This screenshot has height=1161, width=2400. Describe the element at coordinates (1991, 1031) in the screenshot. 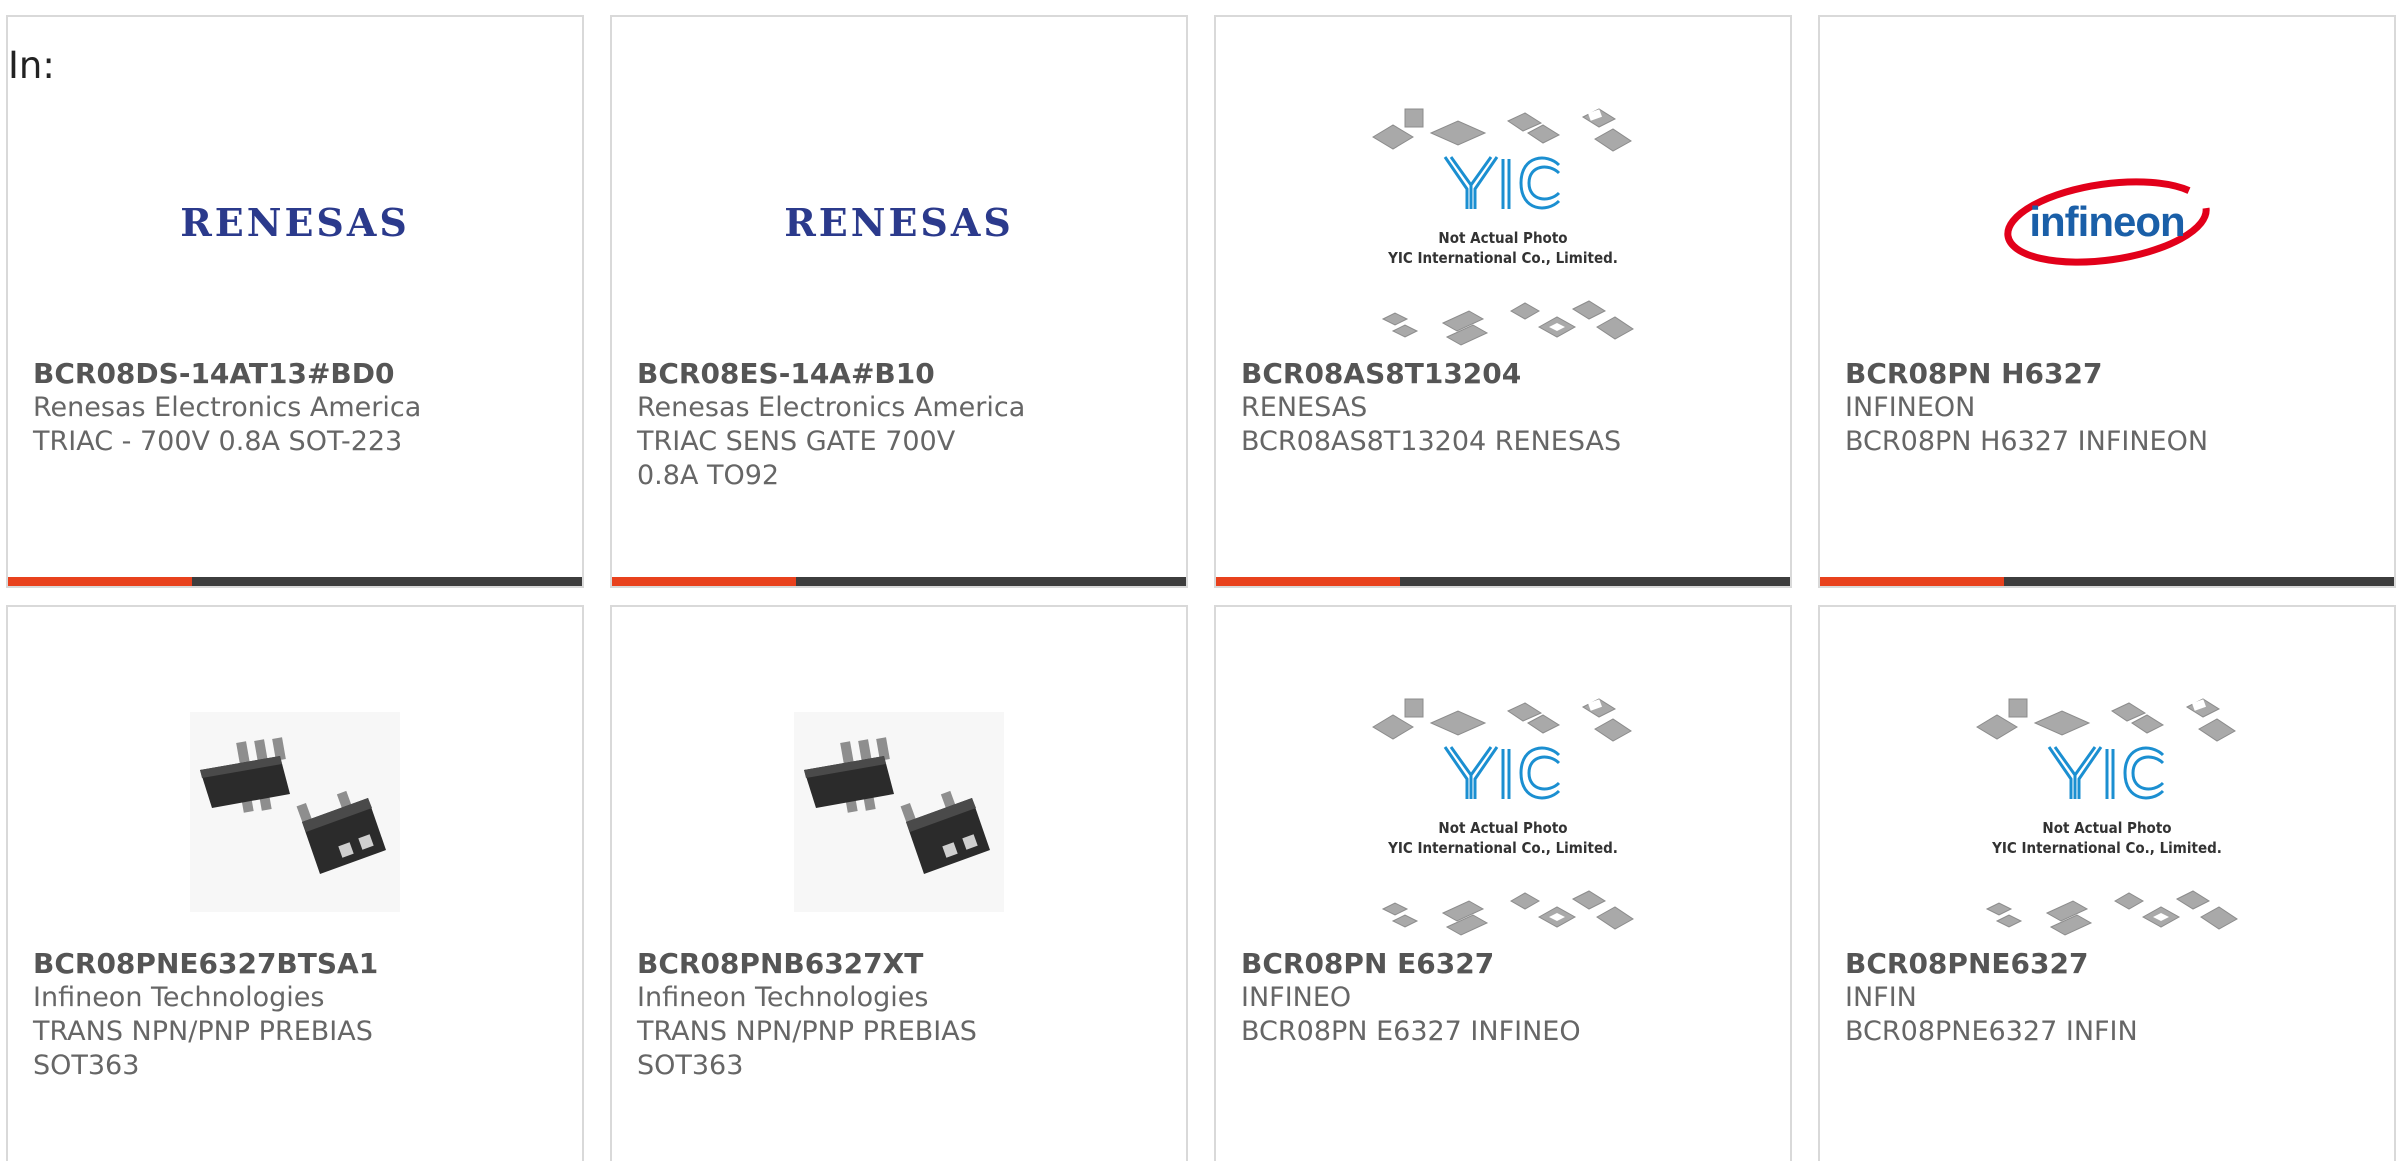

I see `product-description: BCR08PNE6327 INFIN` at that location.